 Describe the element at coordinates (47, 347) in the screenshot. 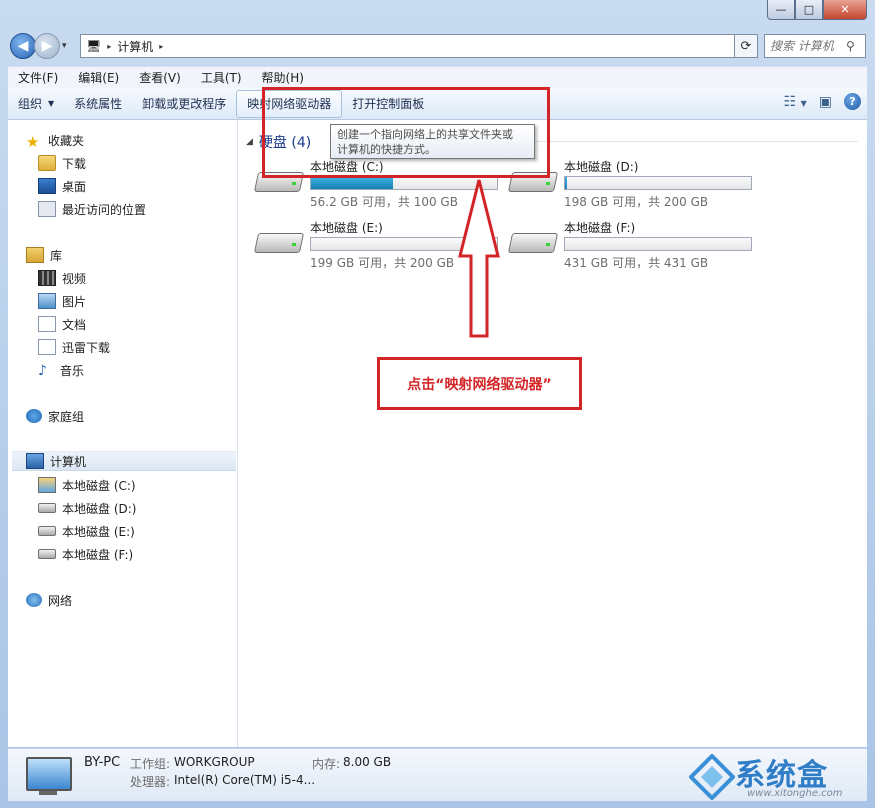

I see `document-icon` at that location.